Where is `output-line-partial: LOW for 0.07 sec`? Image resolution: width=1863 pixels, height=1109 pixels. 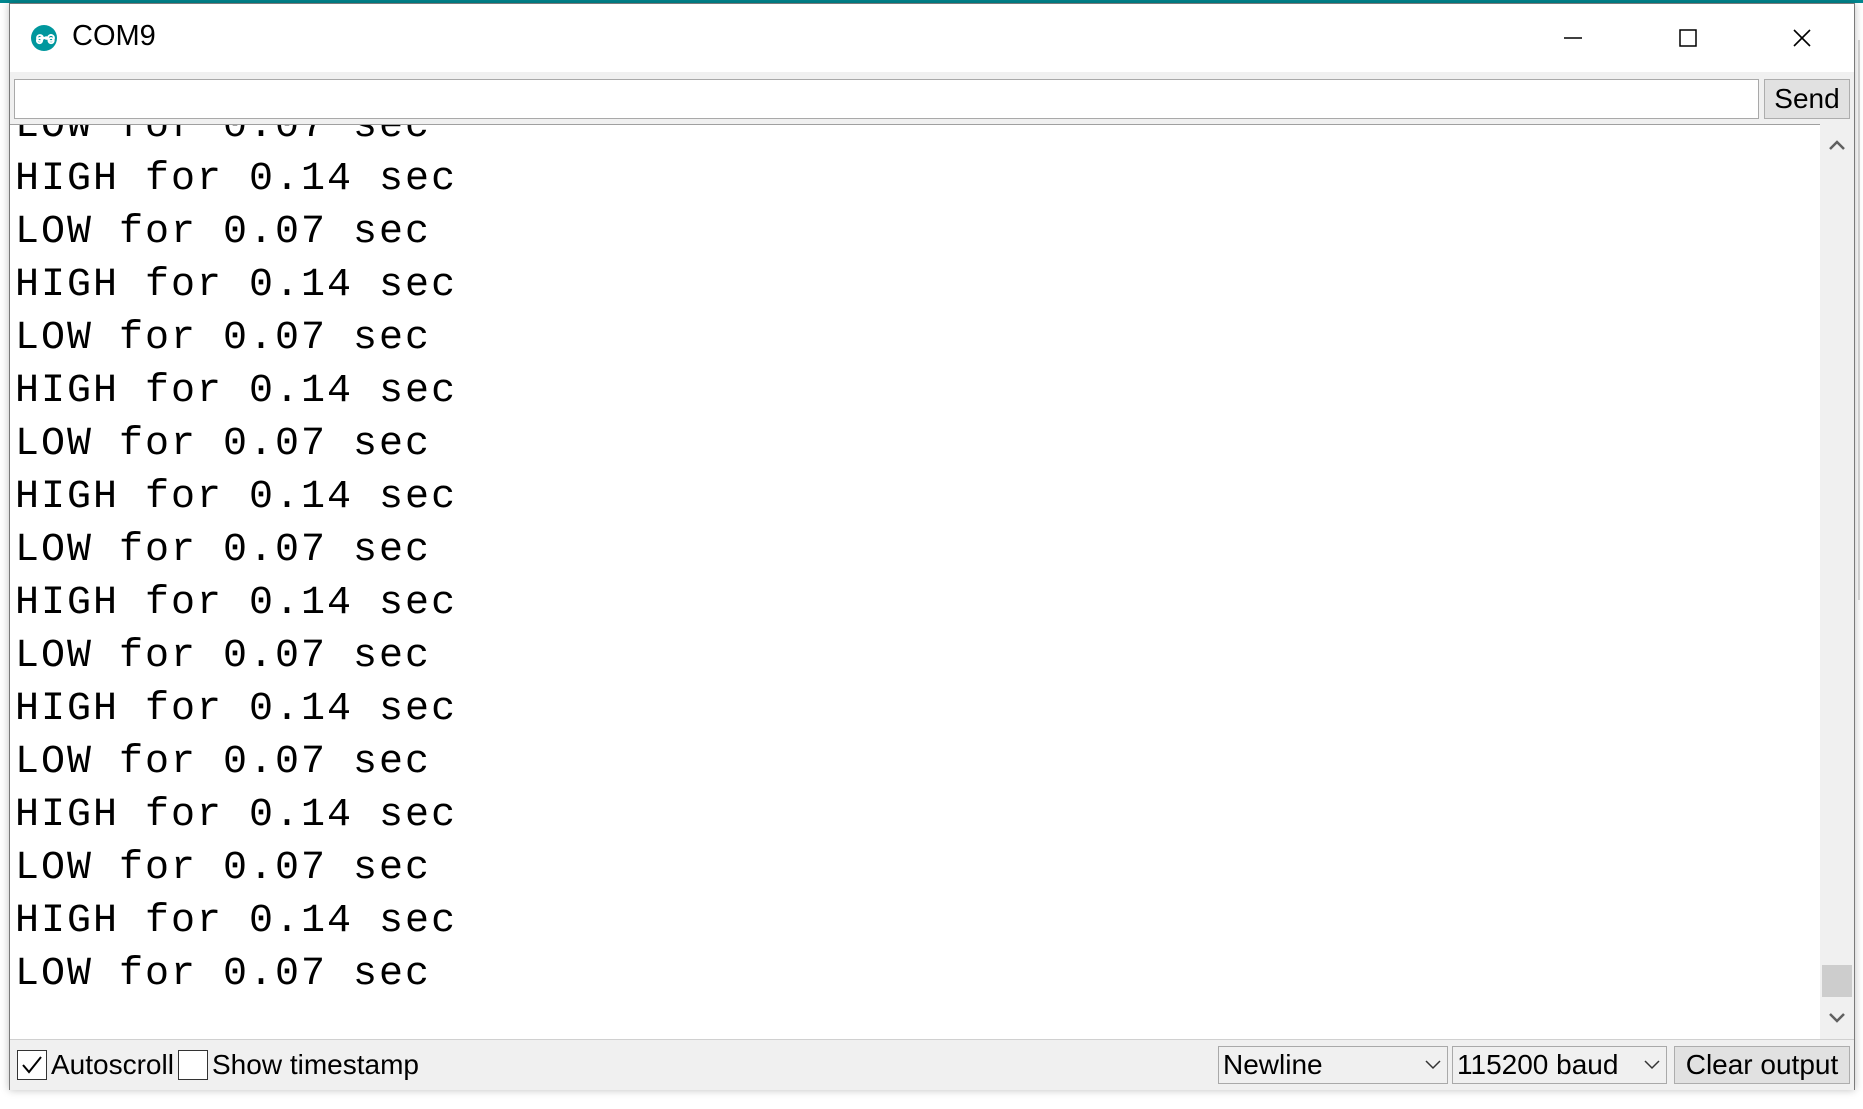 output-line-partial: LOW for 0.07 sec is located at coordinates (223, 136).